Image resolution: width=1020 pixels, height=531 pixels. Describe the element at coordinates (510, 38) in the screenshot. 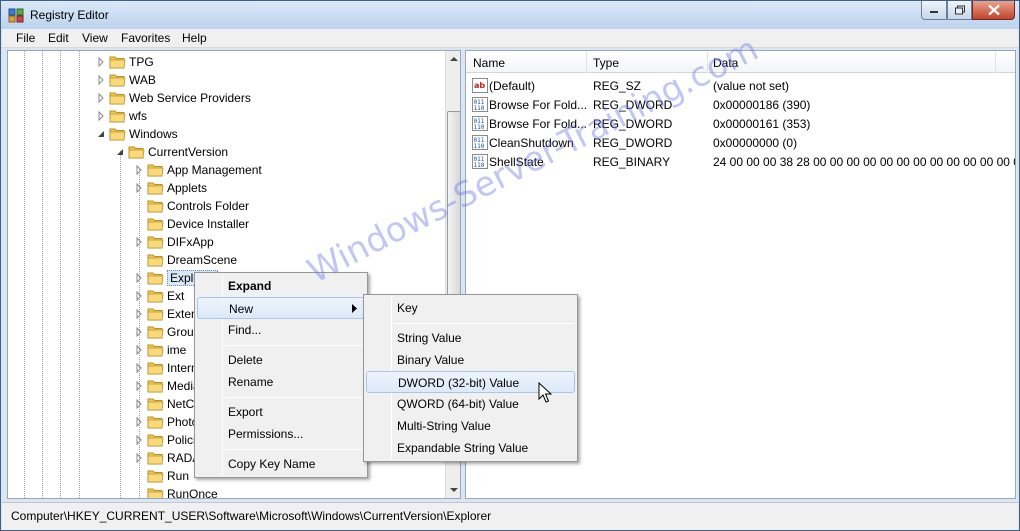

I see `menu-bar: File Edit View Favorites Help` at that location.